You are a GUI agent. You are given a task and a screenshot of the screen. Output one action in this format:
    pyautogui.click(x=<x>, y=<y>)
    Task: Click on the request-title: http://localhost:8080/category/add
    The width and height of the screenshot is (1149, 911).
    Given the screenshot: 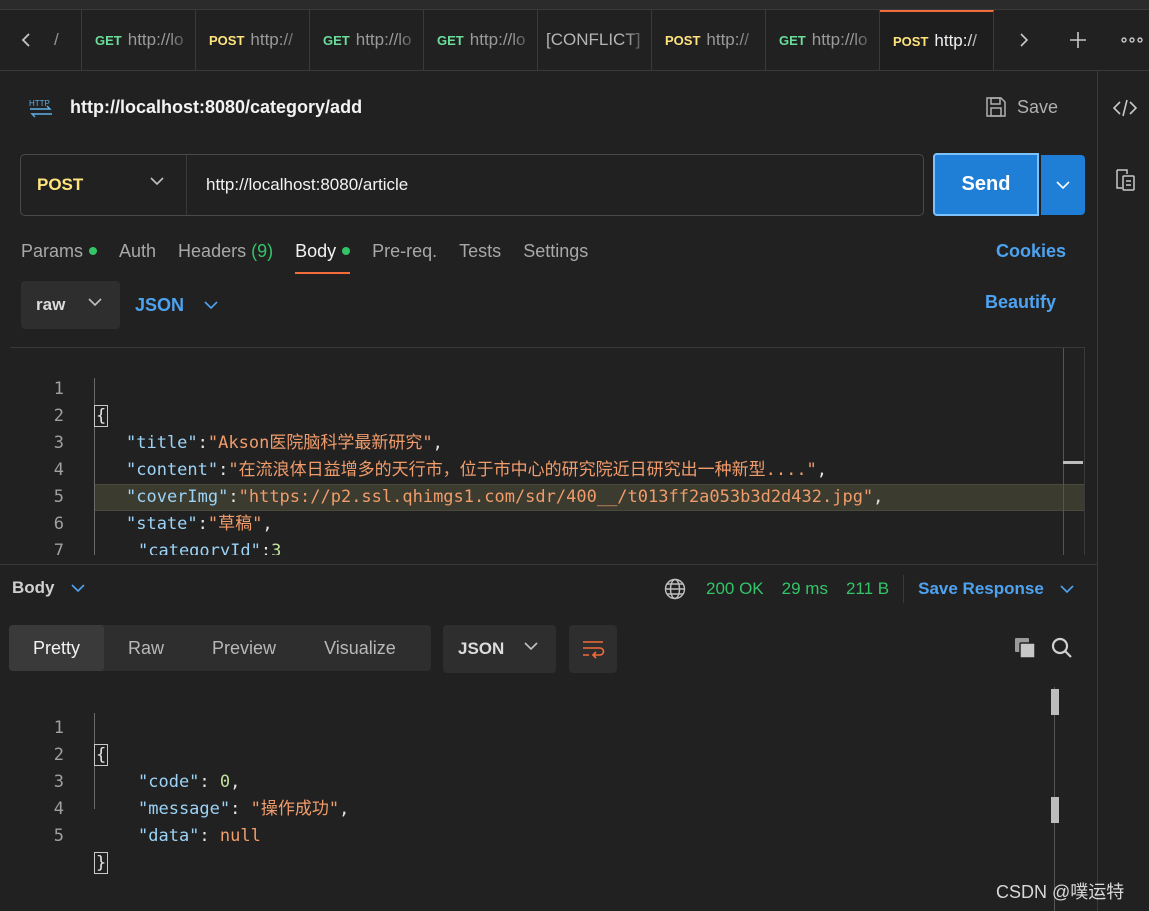 What is the action you would take?
    pyautogui.click(x=216, y=107)
    